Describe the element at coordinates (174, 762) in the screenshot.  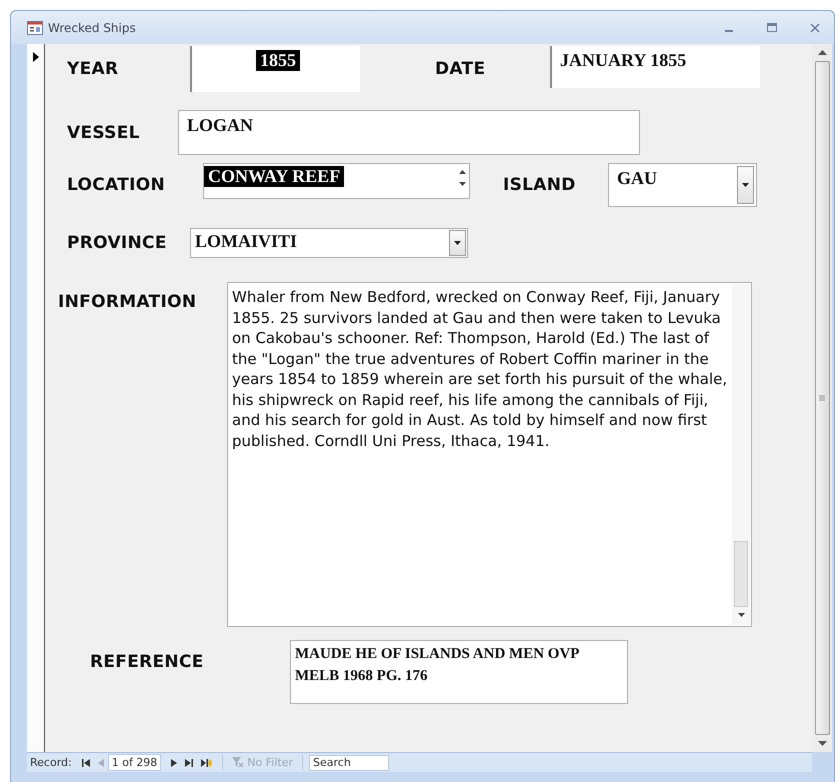
I see `next-record-icon` at that location.